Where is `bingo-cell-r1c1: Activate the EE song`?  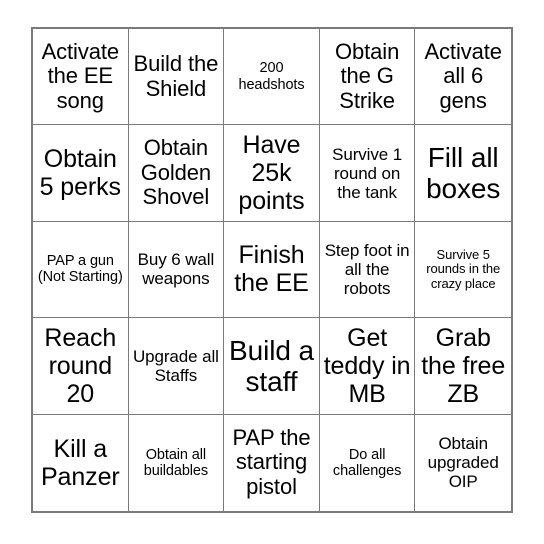 bingo-cell-r1c1: Activate the EE song is located at coordinates (81, 77).